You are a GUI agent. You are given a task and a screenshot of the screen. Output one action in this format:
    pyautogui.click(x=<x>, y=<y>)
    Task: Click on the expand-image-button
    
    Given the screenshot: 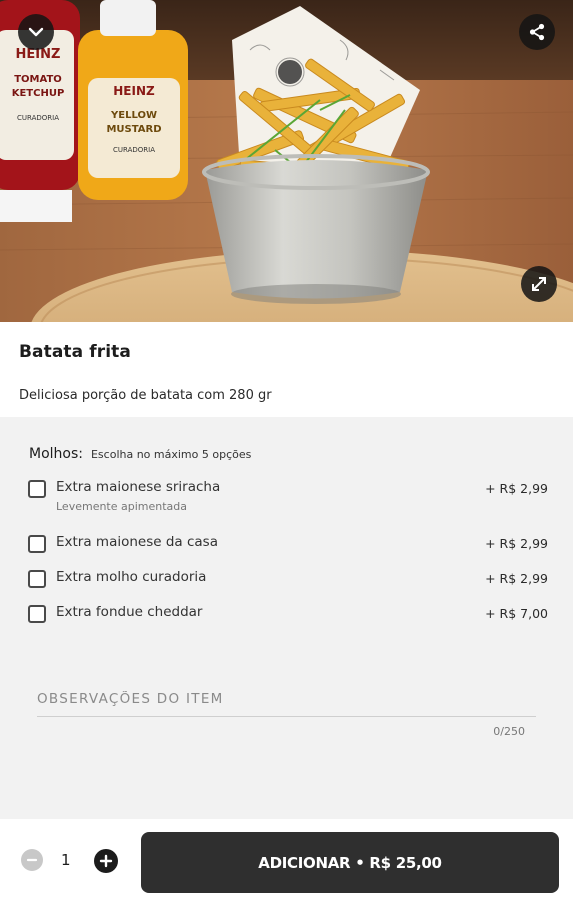 What is the action you would take?
    pyautogui.click(x=539, y=284)
    